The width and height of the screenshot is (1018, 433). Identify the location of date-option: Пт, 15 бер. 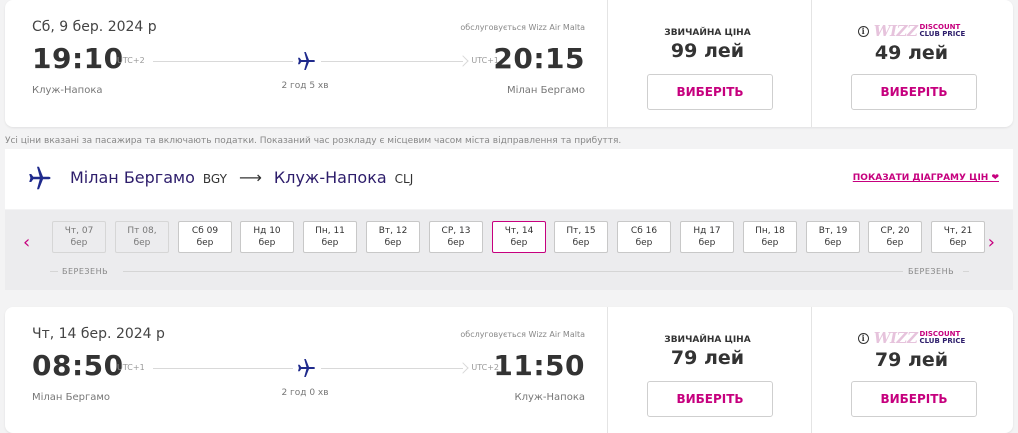
(581, 237).